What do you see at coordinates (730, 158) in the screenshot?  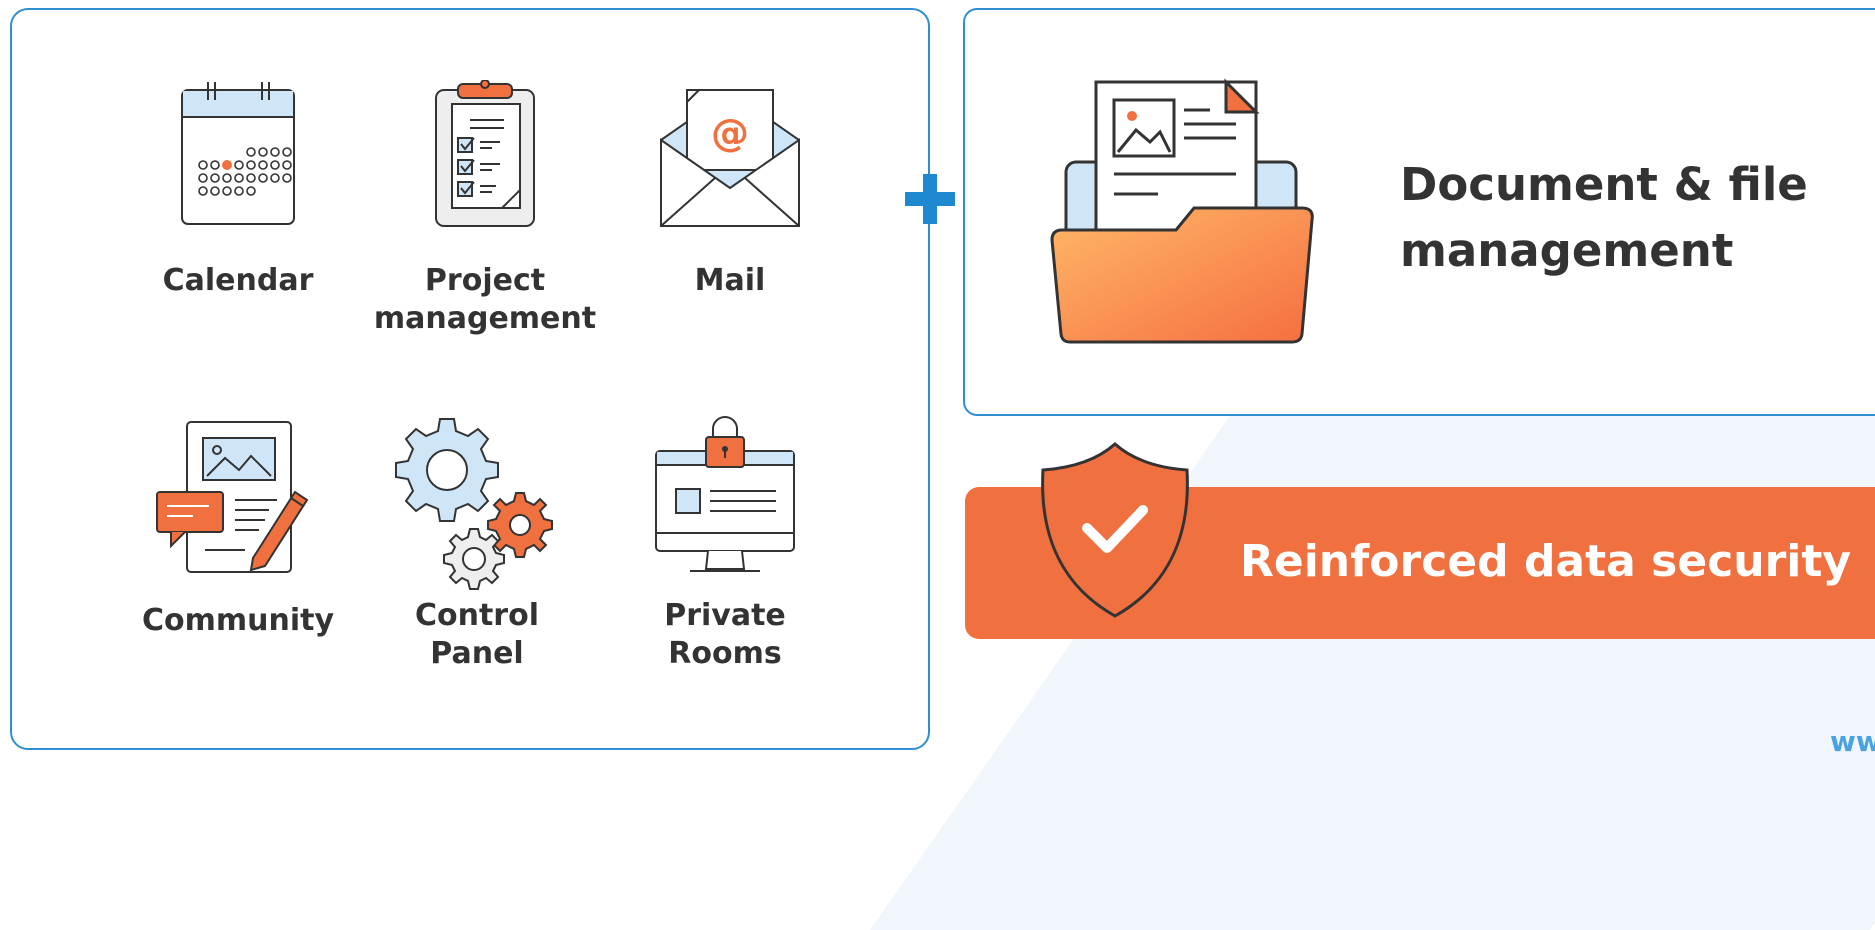 I see `mail-icon: @` at bounding box center [730, 158].